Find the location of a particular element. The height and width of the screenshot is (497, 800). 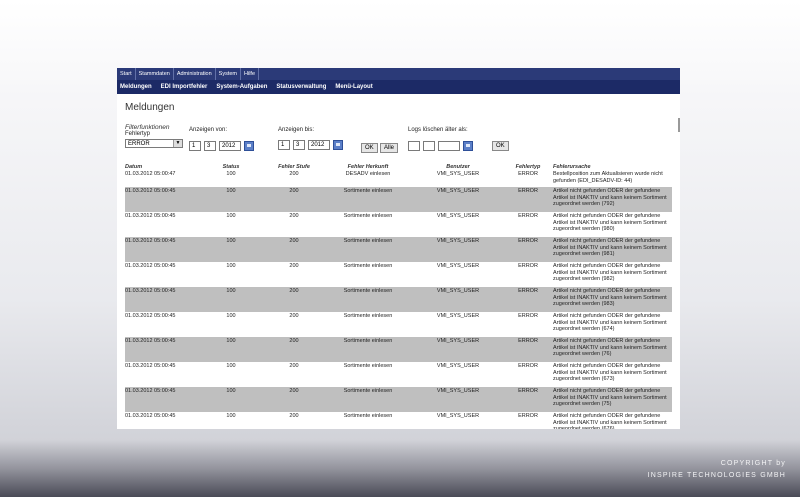

col-status: Status is located at coordinates (231, 166).